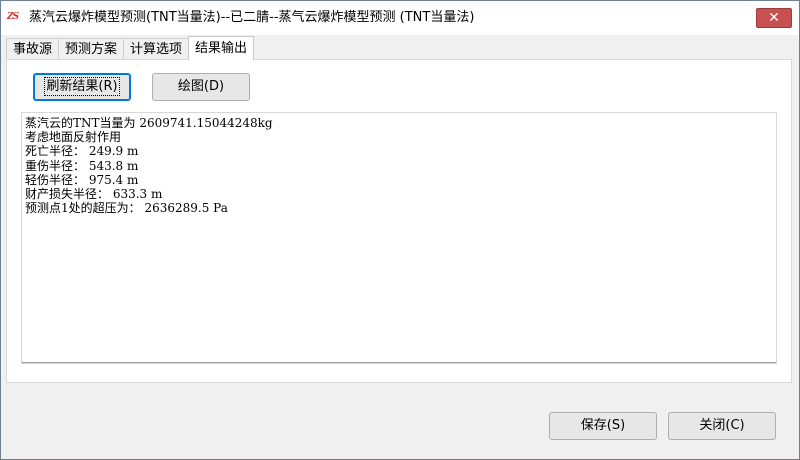 This screenshot has width=800, height=460. I want to click on save-label: 保存(S), so click(603, 425).